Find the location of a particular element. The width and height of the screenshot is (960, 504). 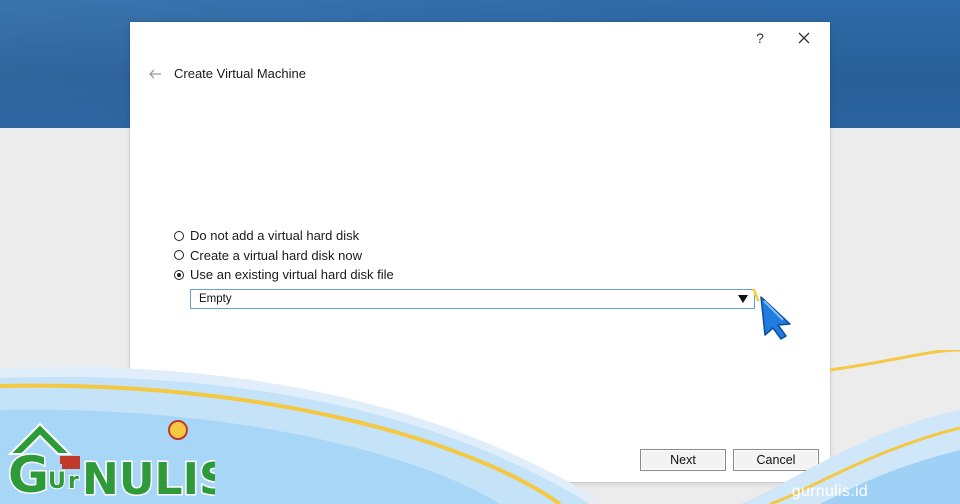

svg-text: NULIS is located at coordinates (148, 479).